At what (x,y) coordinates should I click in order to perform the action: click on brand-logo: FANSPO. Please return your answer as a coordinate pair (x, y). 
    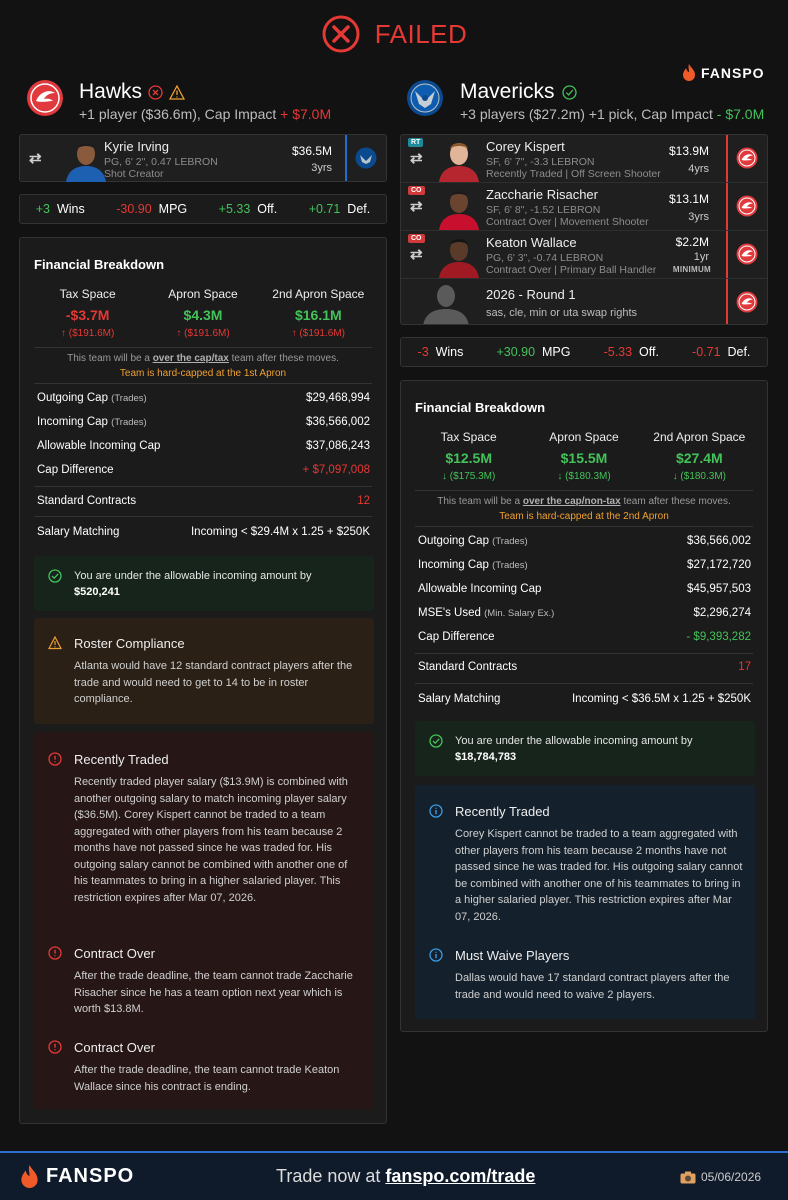
    Looking at the image, I should click on (723, 72).